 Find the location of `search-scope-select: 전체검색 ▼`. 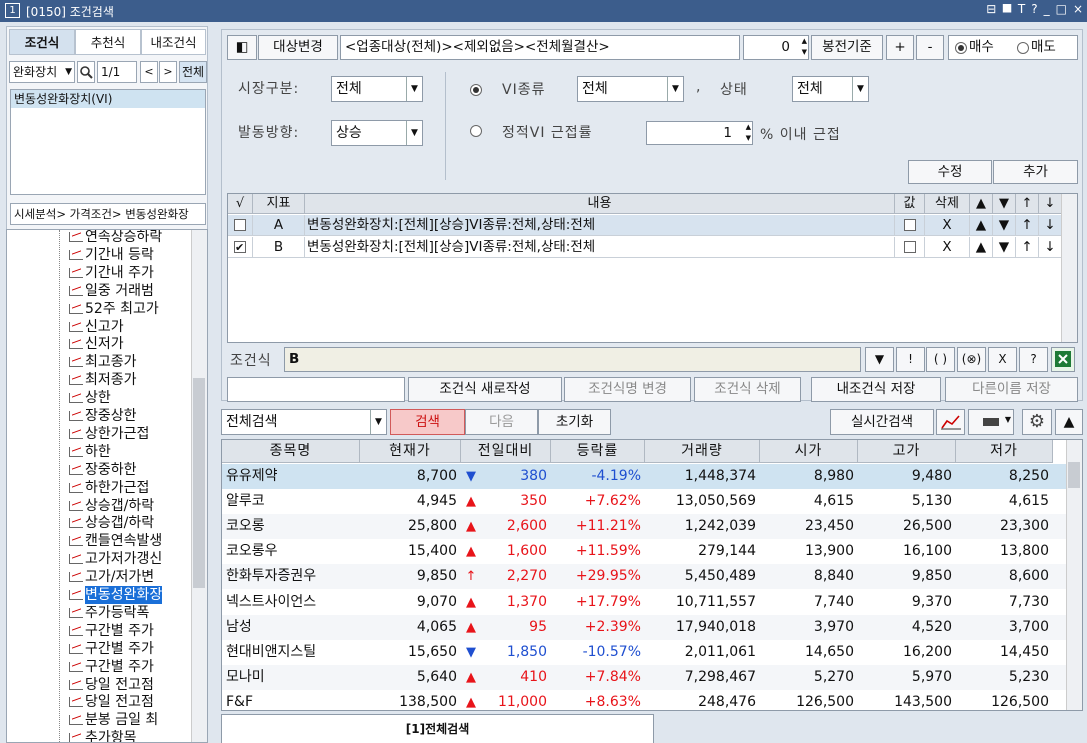

search-scope-select: 전체검색 ▼ is located at coordinates (304, 422).